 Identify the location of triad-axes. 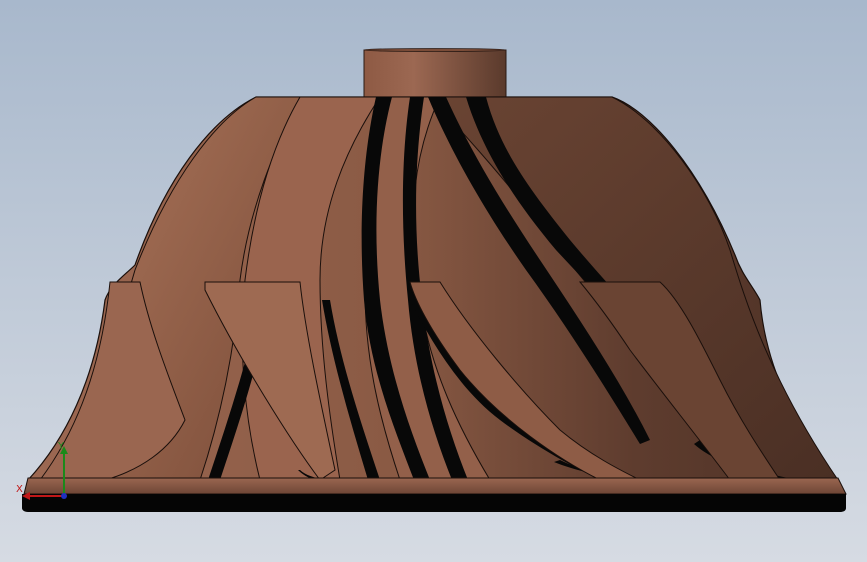
(45, 473).